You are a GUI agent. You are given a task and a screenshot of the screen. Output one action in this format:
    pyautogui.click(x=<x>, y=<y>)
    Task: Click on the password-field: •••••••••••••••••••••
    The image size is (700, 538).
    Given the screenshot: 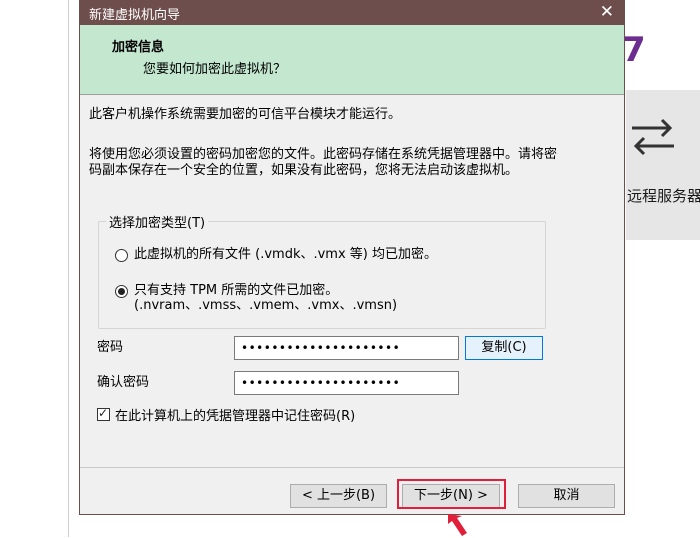 What is the action you would take?
    pyautogui.click(x=346, y=348)
    